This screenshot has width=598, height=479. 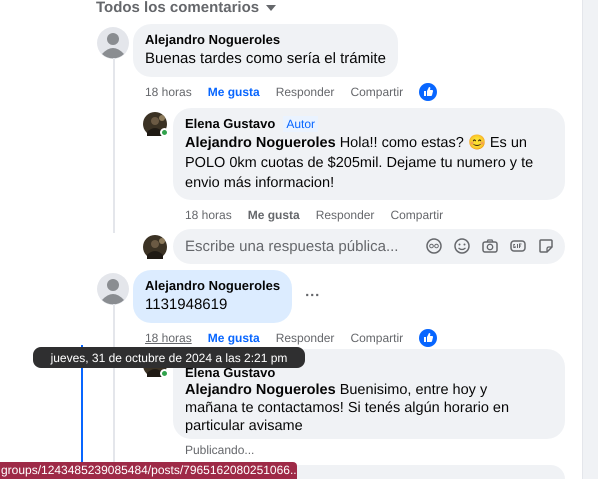 What do you see at coordinates (265, 59) in the screenshot?
I see `comment-text: Buenas tardes como sería el trámite` at bounding box center [265, 59].